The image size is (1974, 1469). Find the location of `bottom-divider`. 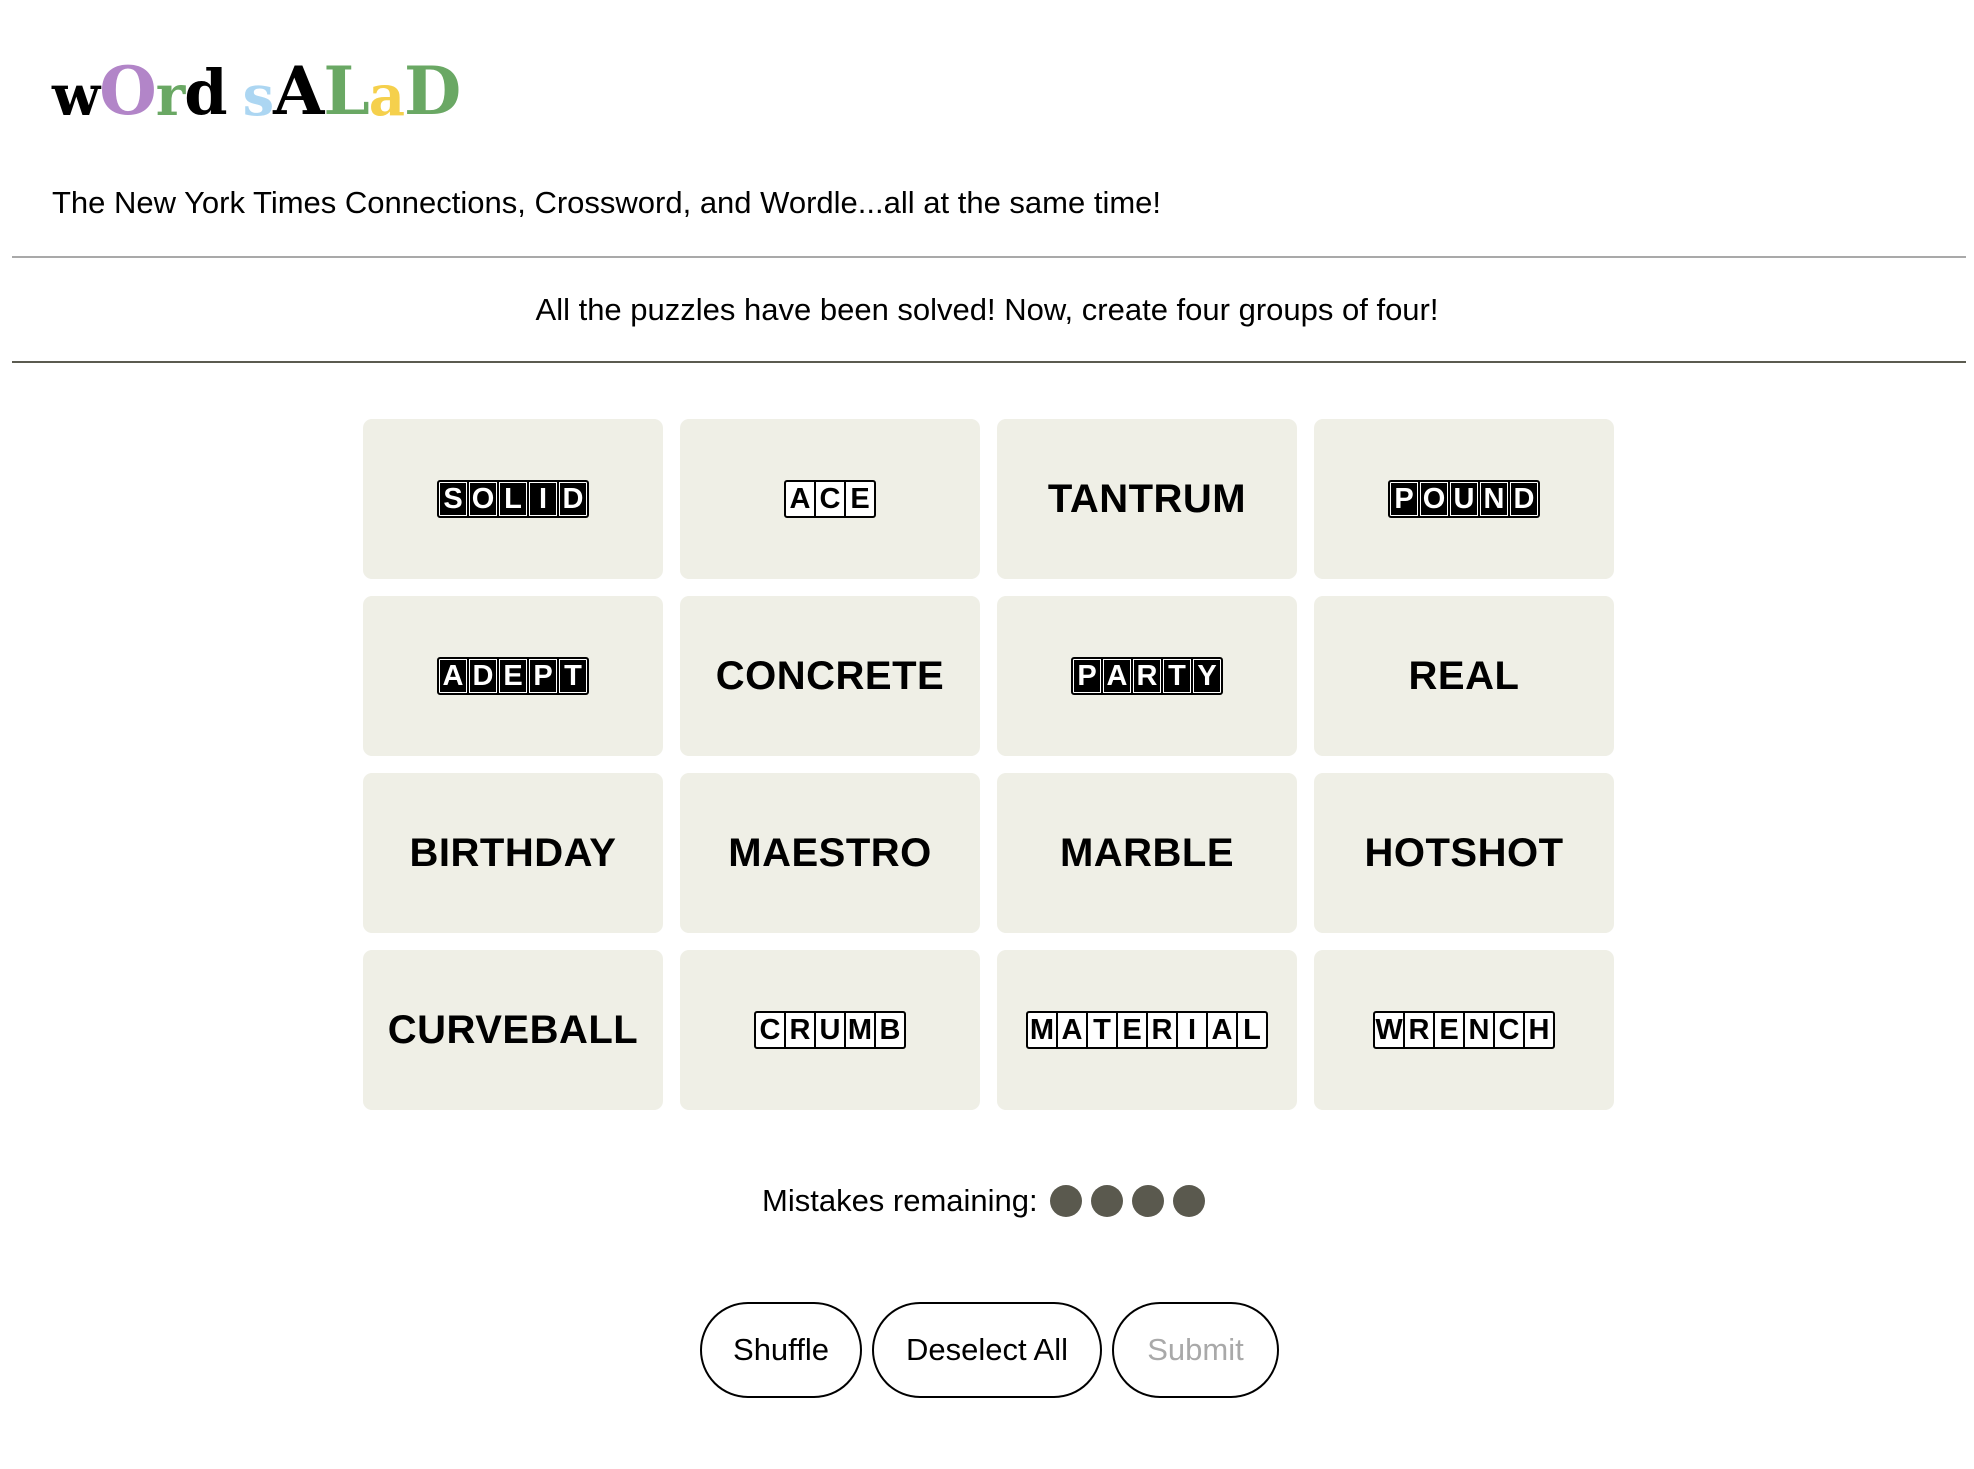

bottom-divider is located at coordinates (989, 362).